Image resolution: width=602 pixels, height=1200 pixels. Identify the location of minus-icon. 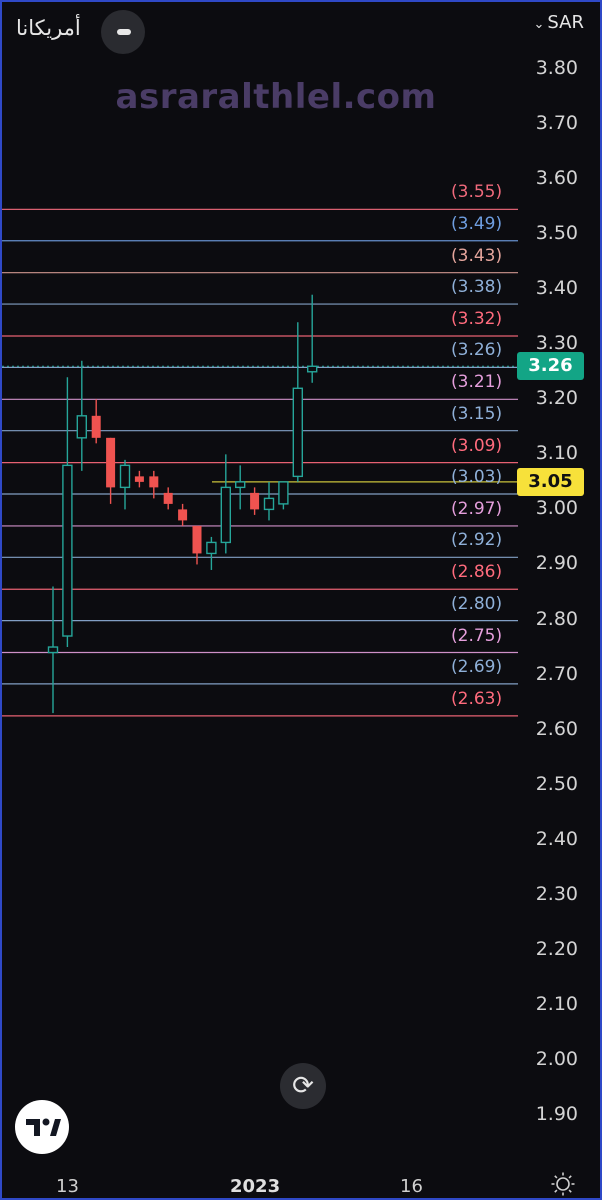
(124, 32).